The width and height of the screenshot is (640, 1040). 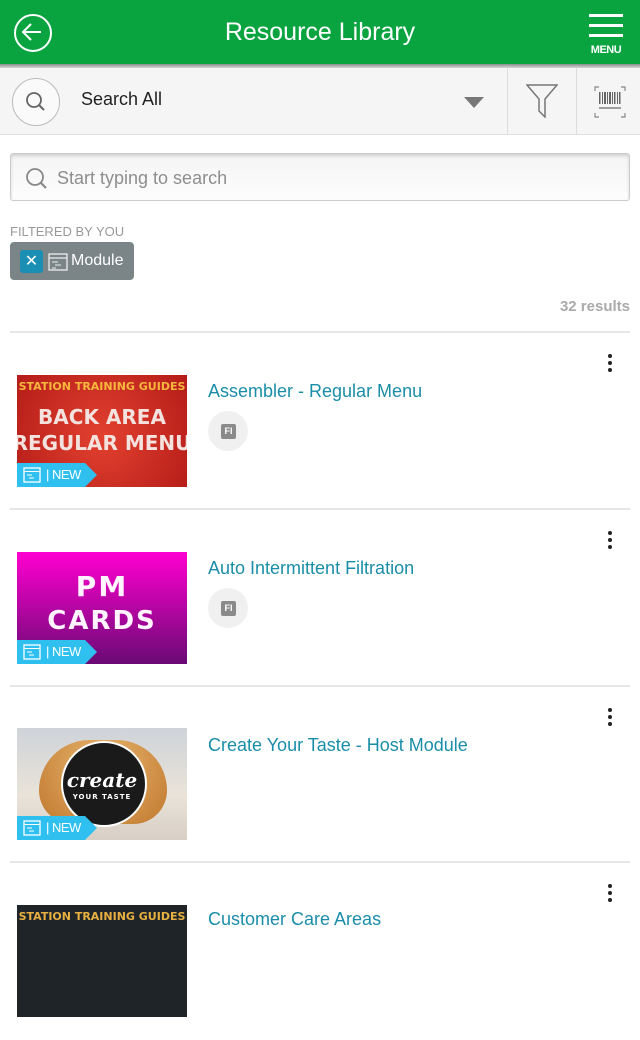 What do you see at coordinates (606, 15) in the screenshot?
I see `hamburger-icon` at bounding box center [606, 15].